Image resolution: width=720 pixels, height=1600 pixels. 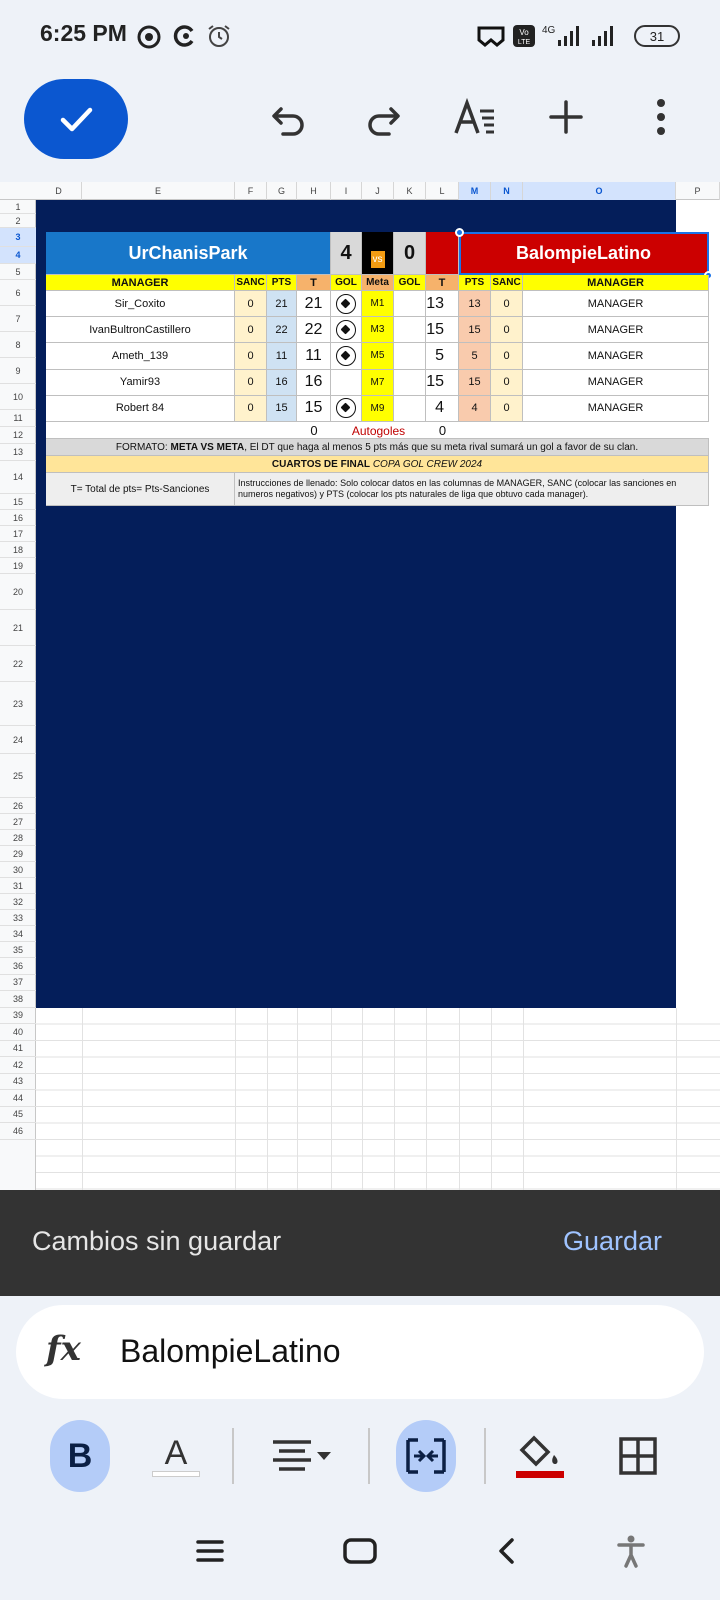 What do you see at coordinates (314, 356) in the screenshot?
I see `total-left-cell: 11` at bounding box center [314, 356].